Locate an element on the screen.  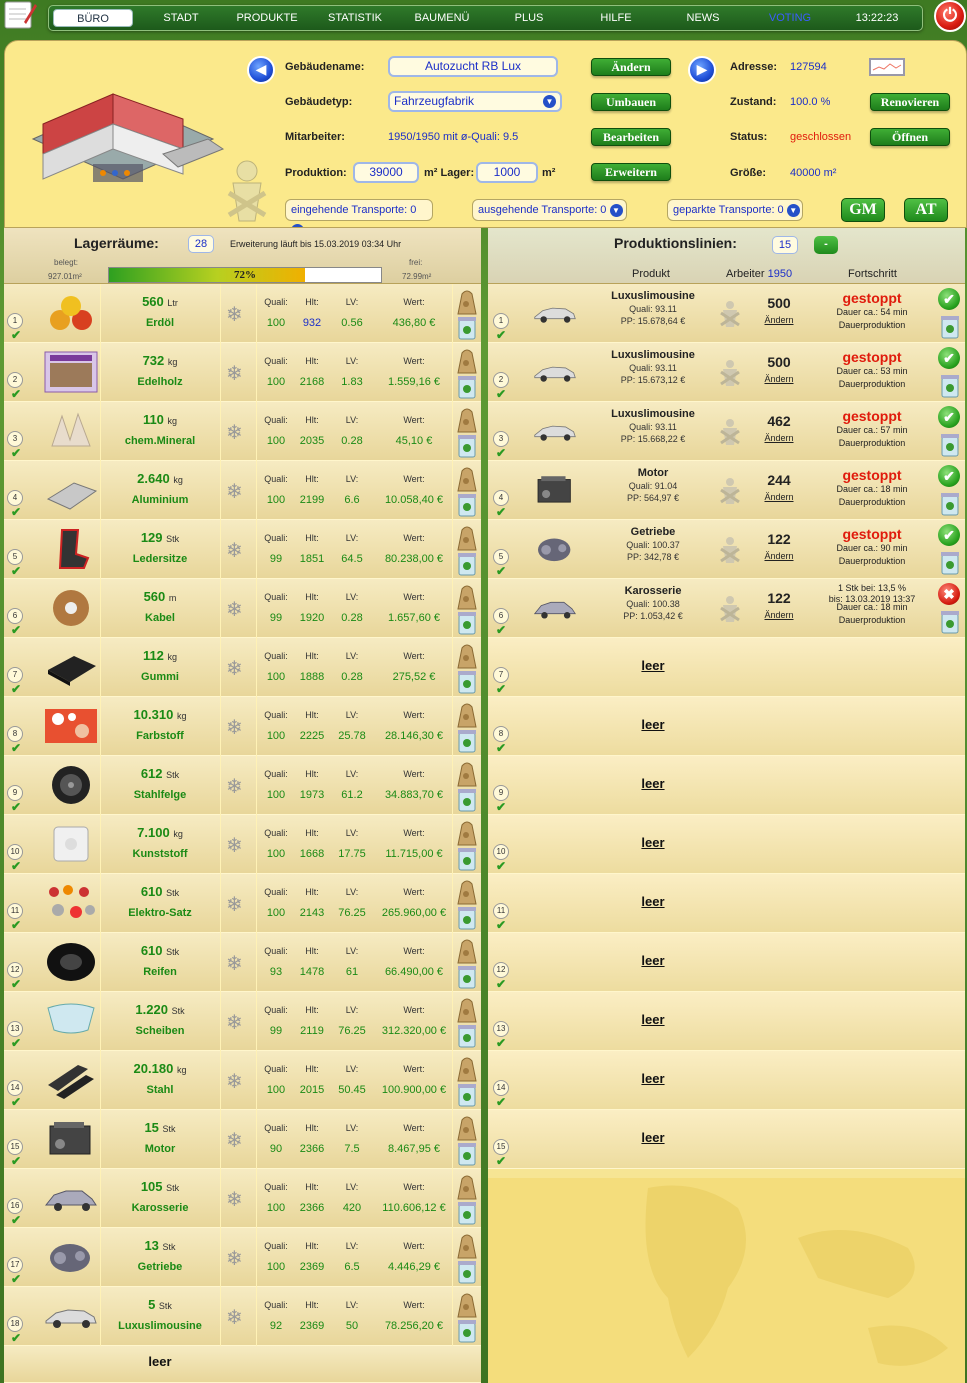
production-line-empty: 8 ✔ leer is located at coordinates (726, 726).